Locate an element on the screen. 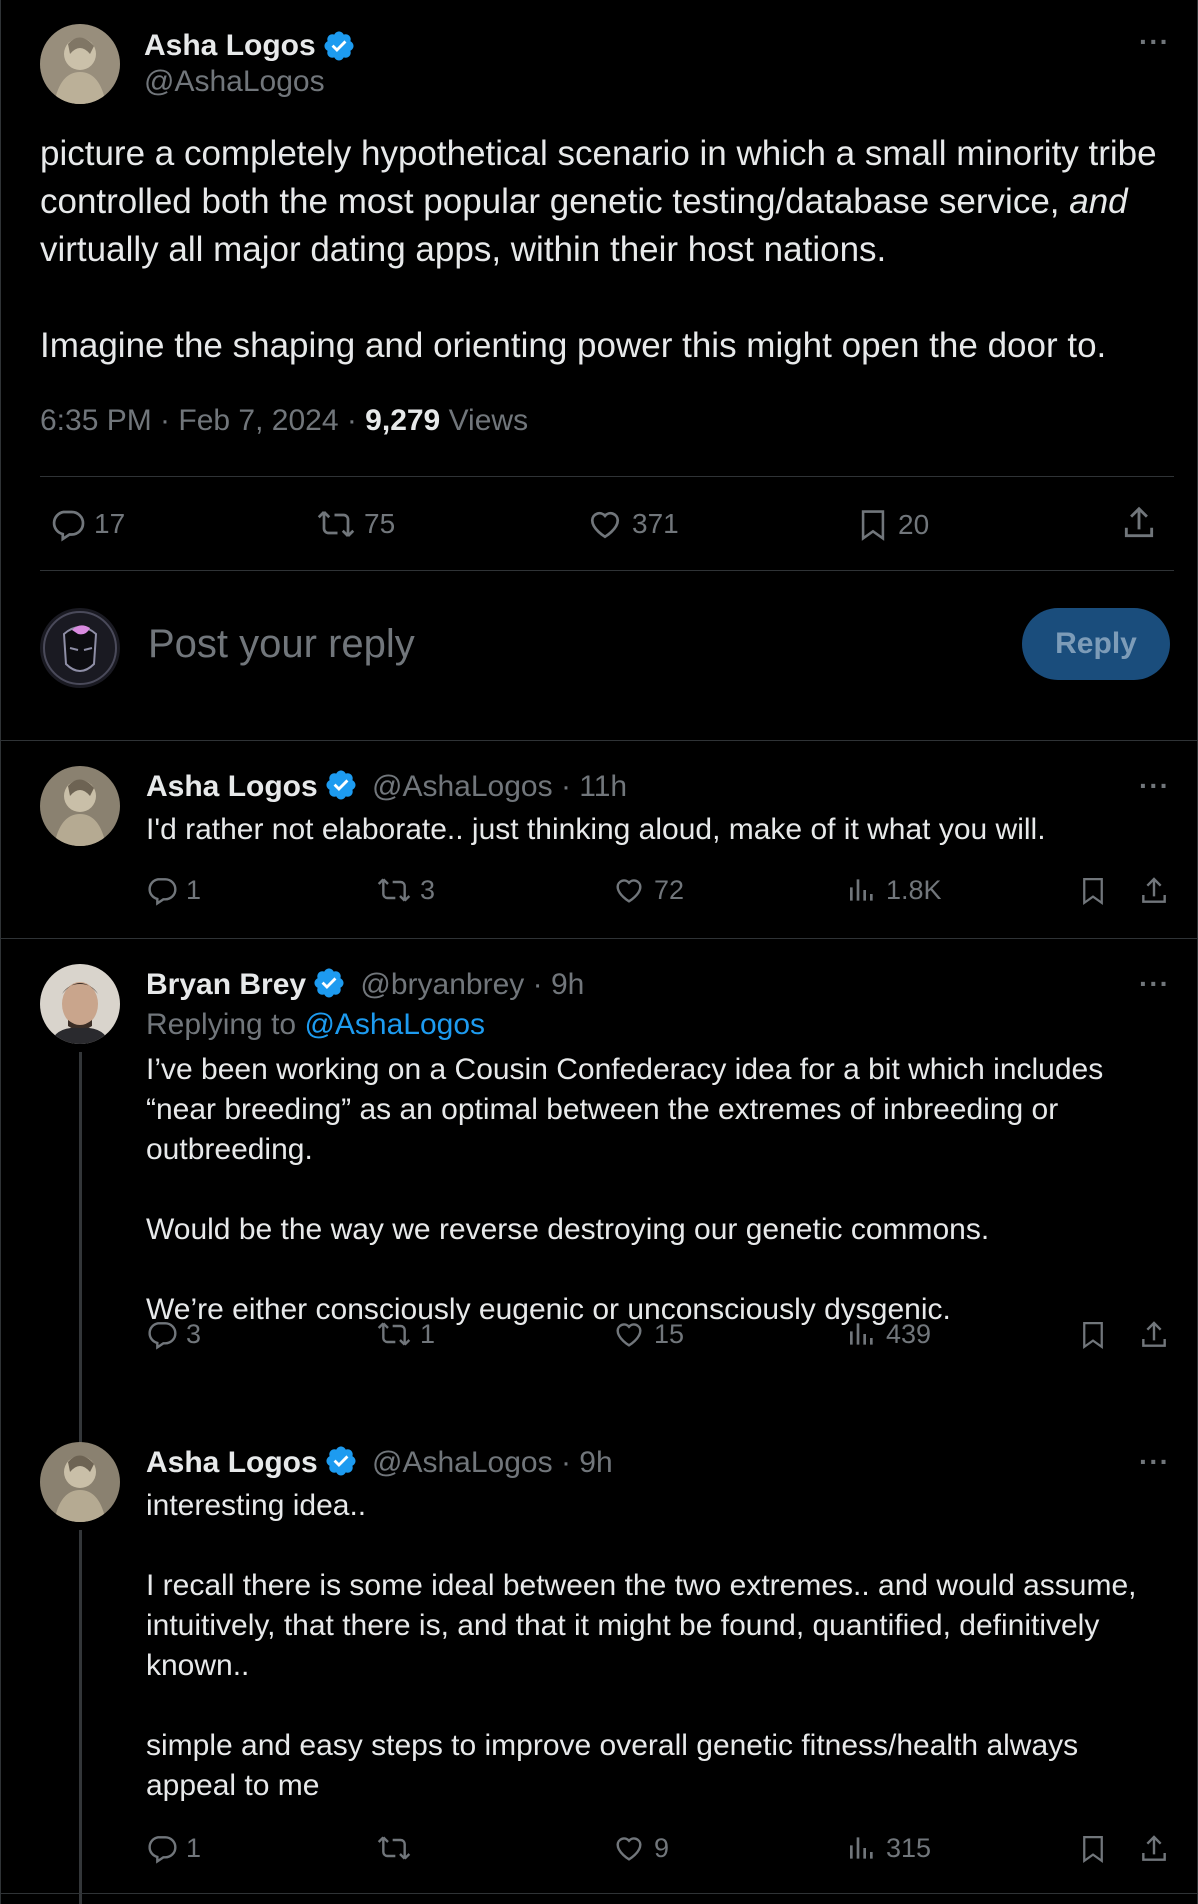 This screenshot has width=1198, height=1904. reply-submit-button: Reply is located at coordinates (1096, 644).